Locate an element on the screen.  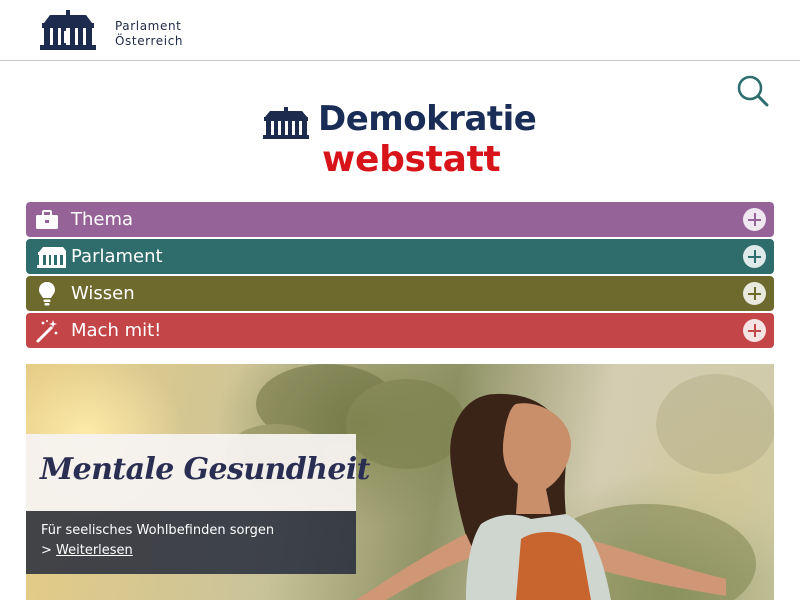
org-name-line1: Parlament is located at coordinates (148, 26).